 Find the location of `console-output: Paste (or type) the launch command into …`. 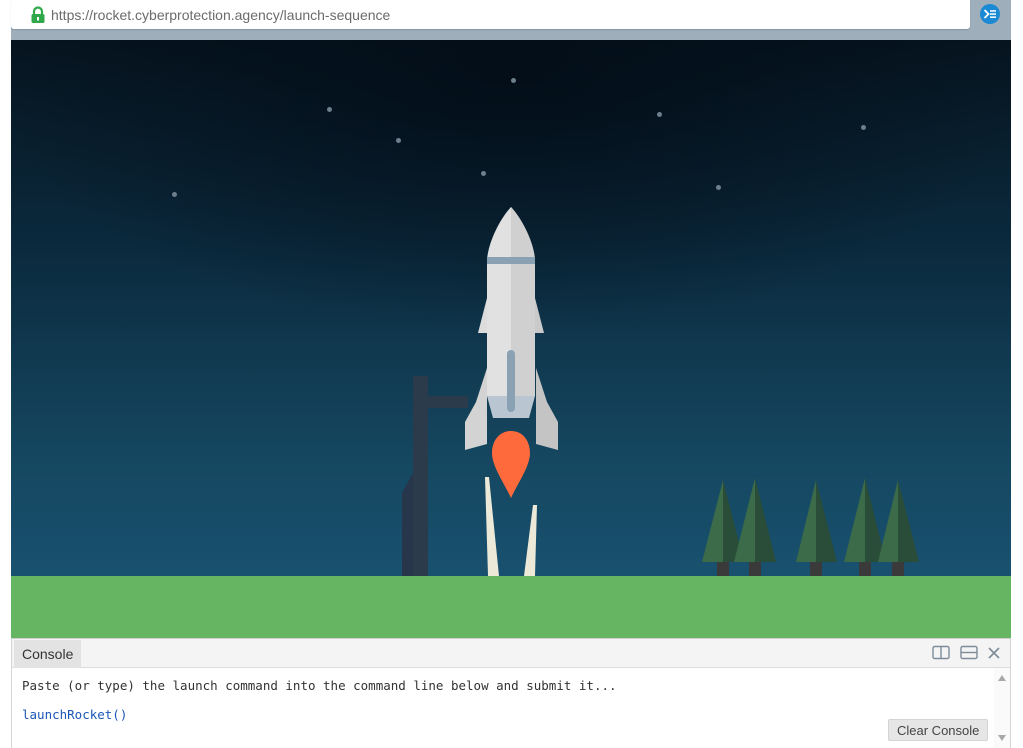

console-output: Paste (or type) the launch command into … is located at coordinates (503, 708).